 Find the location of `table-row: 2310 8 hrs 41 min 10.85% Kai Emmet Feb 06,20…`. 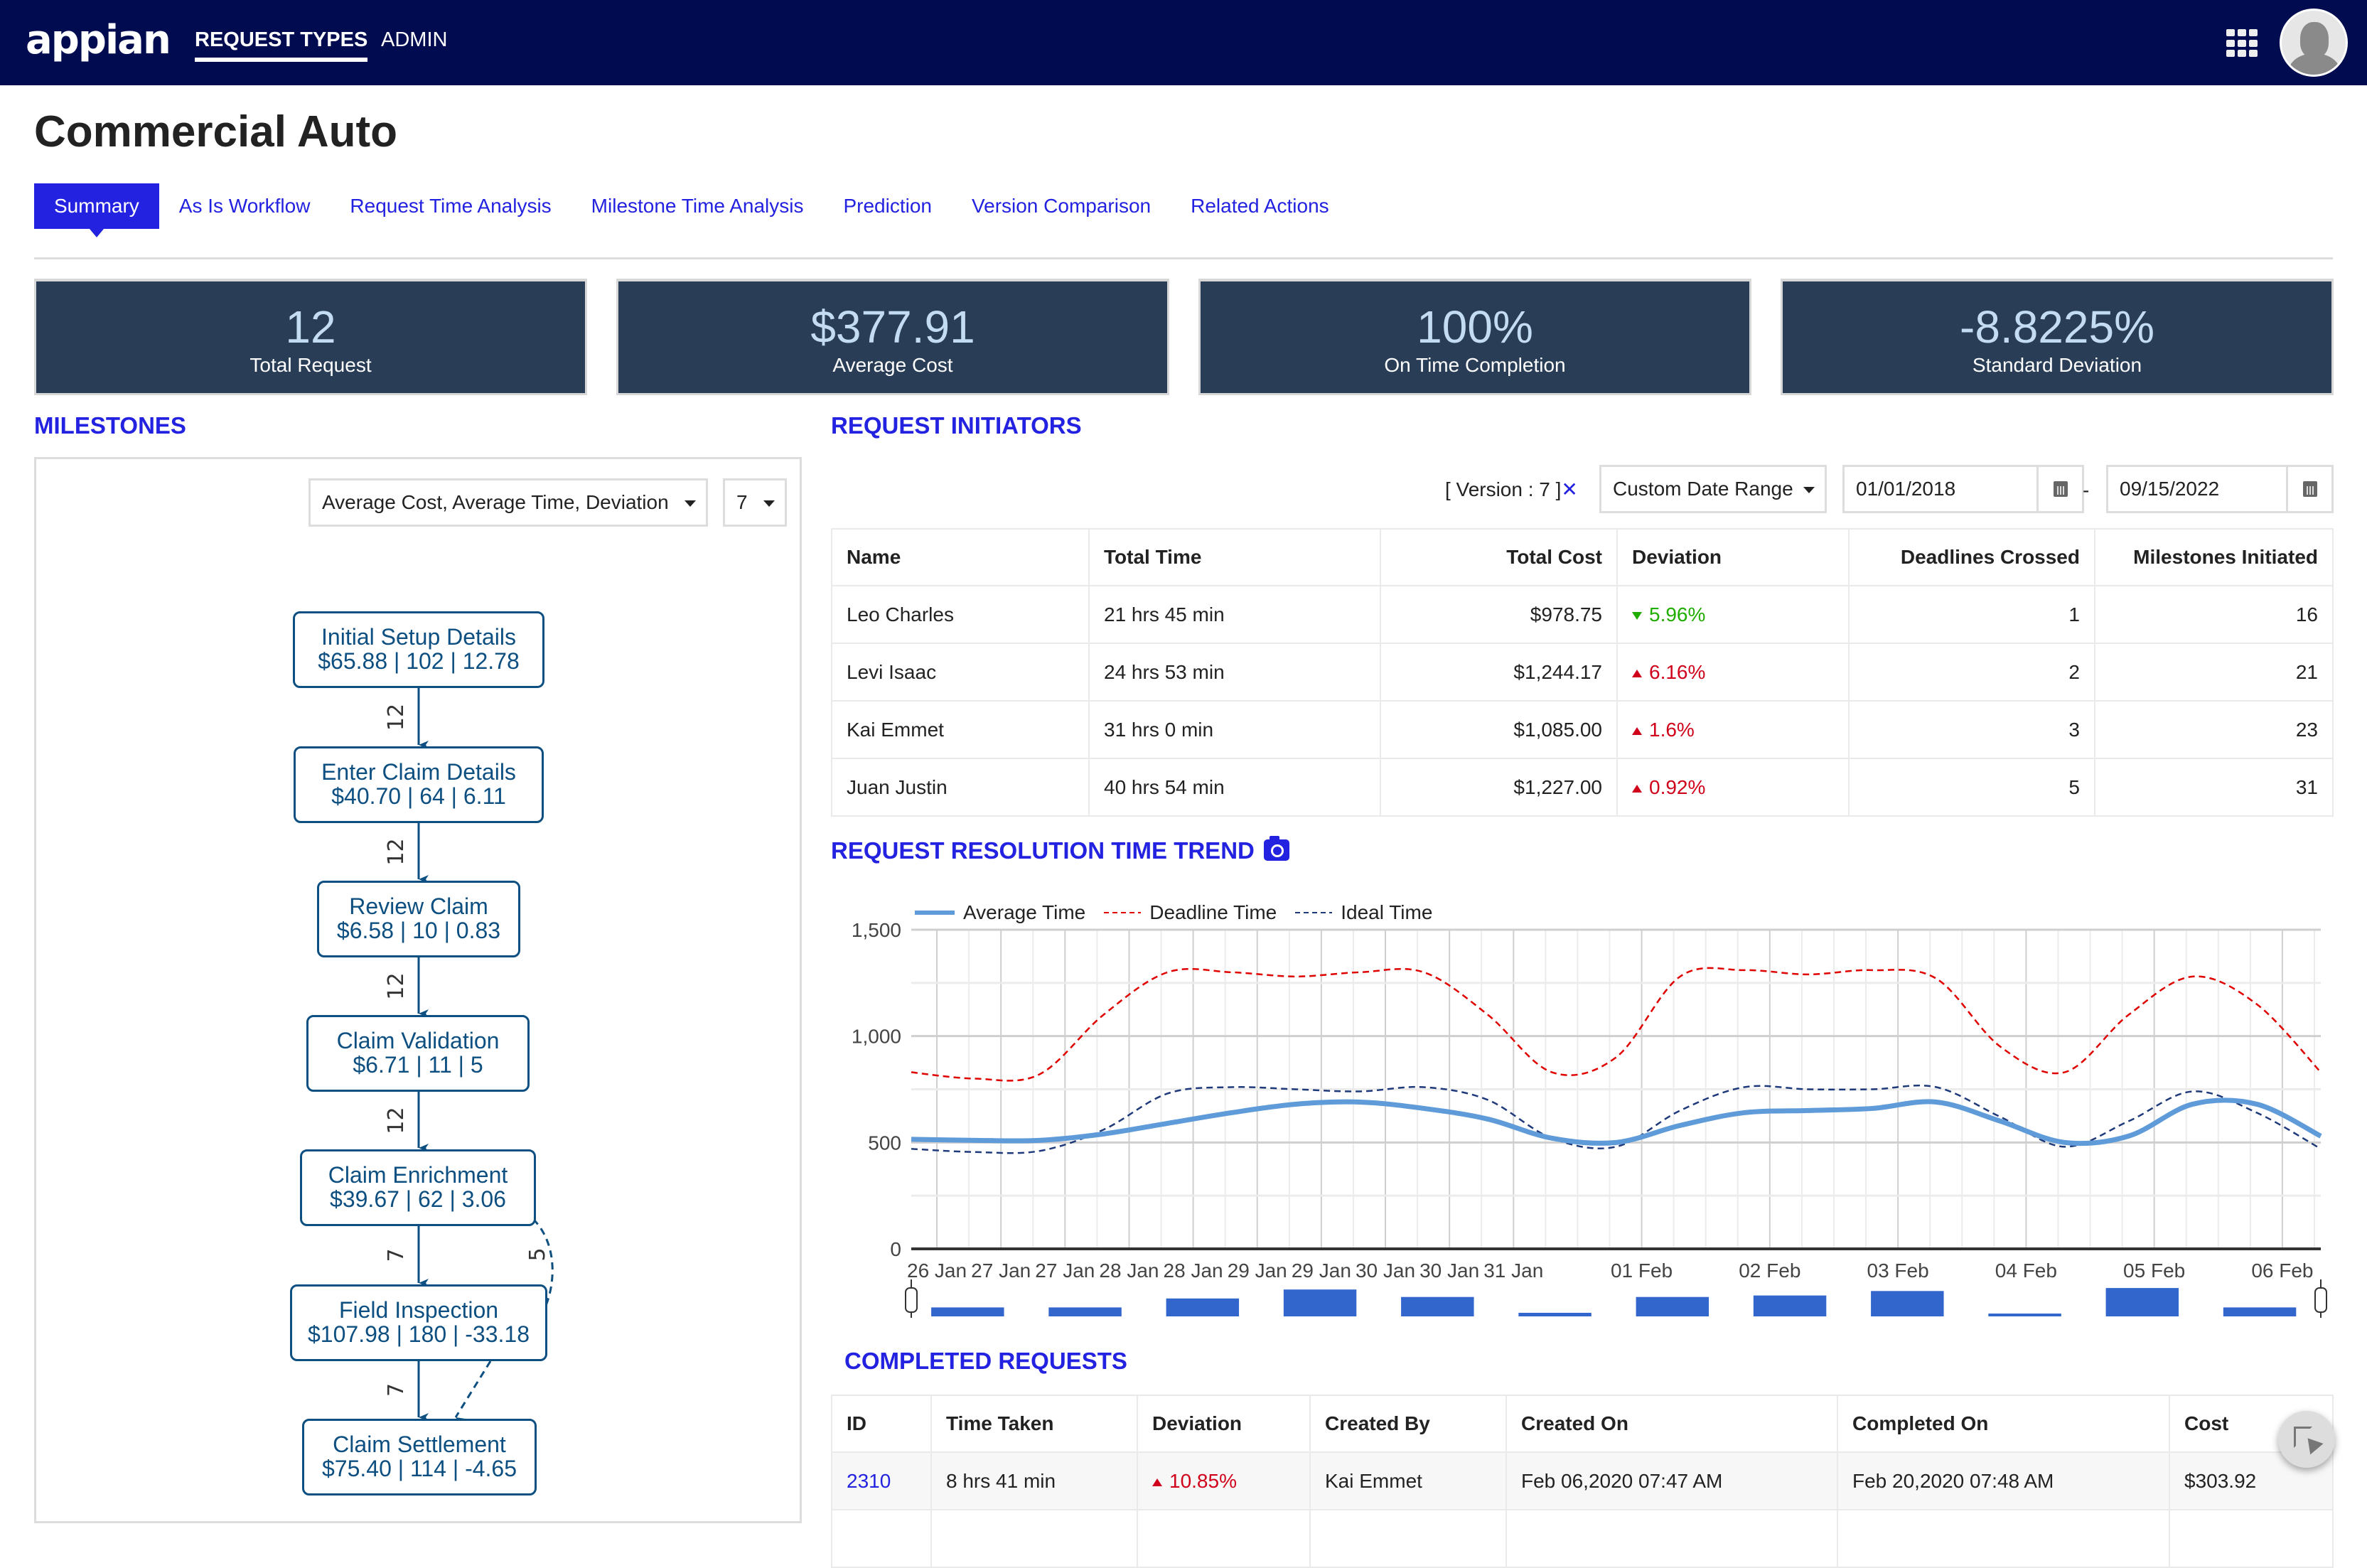

table-row: 2310 8 hrs 41 min 10.85% Kai Emmet Feb 06,20… is located at coordinates (1582, 1481).